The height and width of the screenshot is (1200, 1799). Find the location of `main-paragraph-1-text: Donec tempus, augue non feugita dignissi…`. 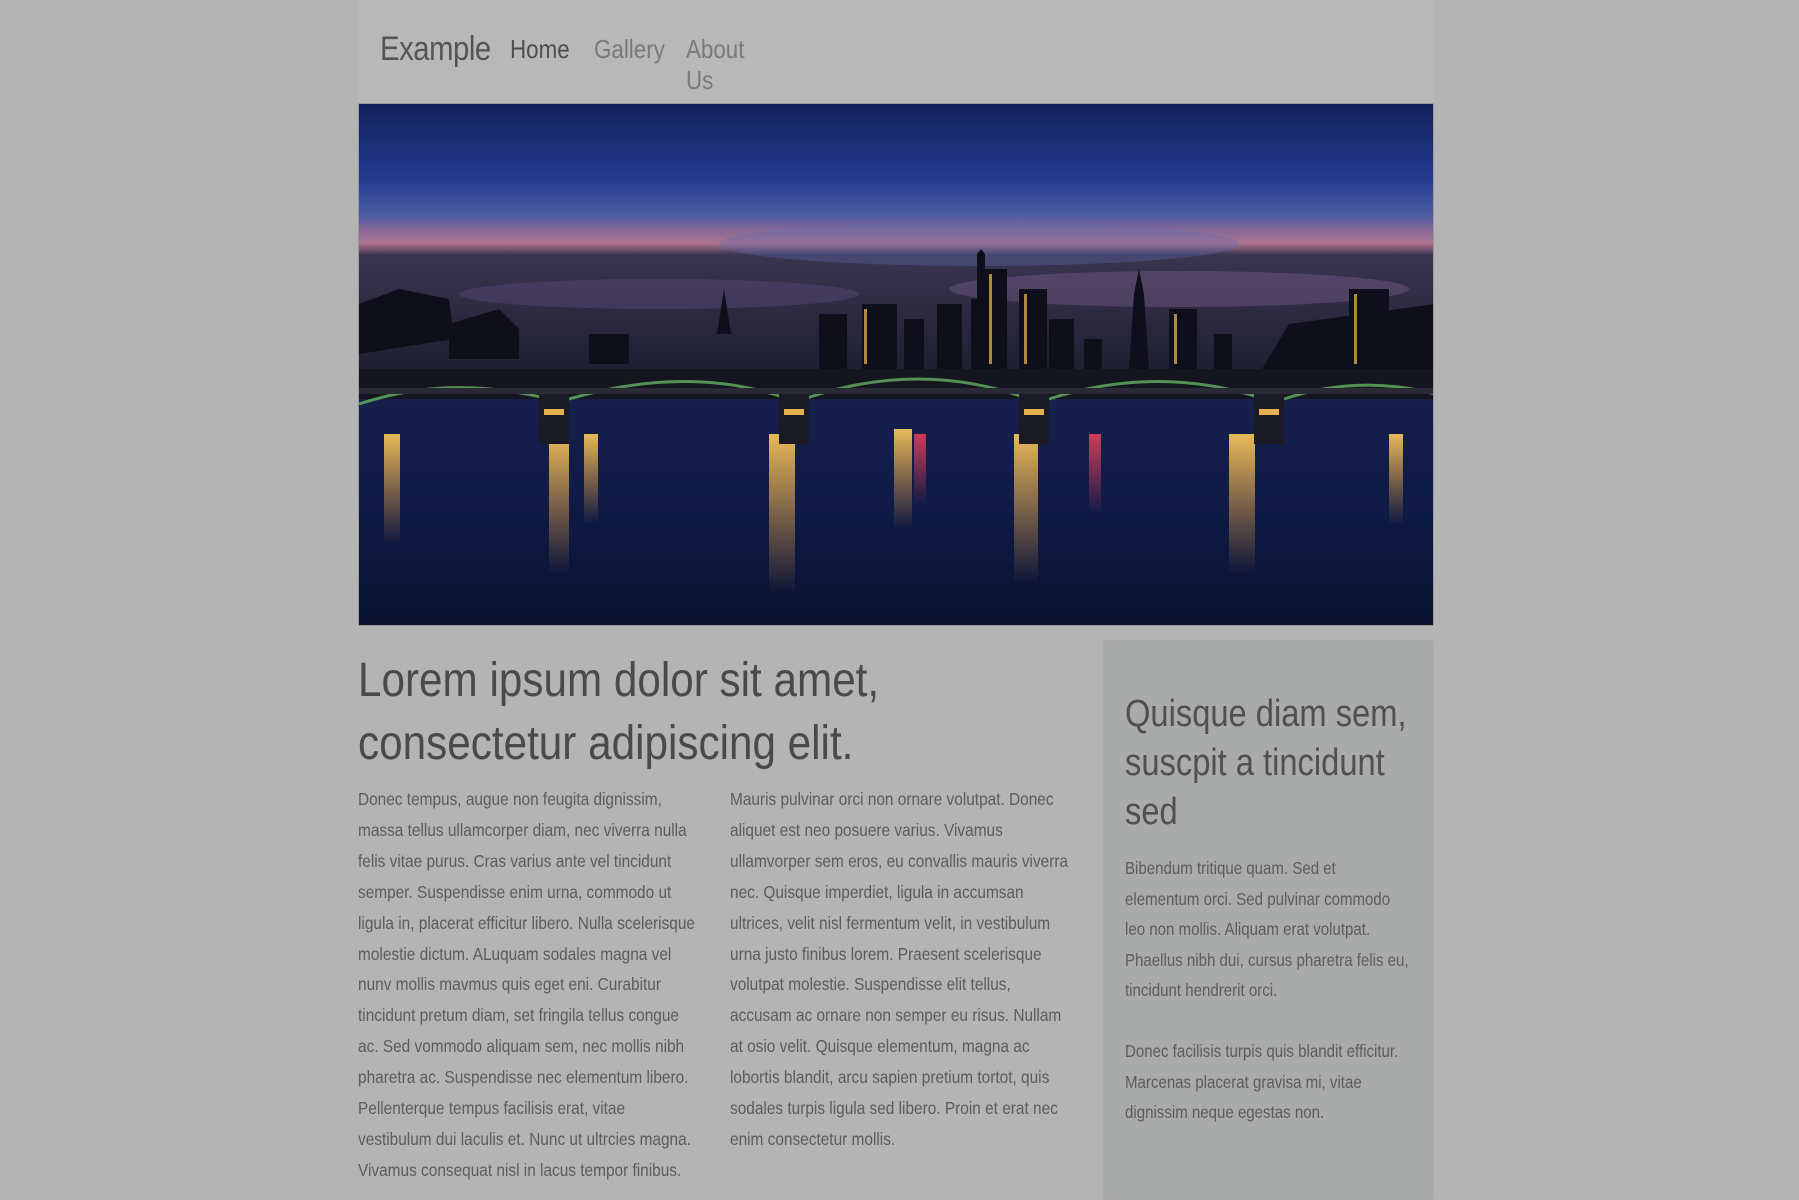

main-paragraph-1-text: Donec tempus, augue non feugita dignissi… is located at coordinates (526, 984).